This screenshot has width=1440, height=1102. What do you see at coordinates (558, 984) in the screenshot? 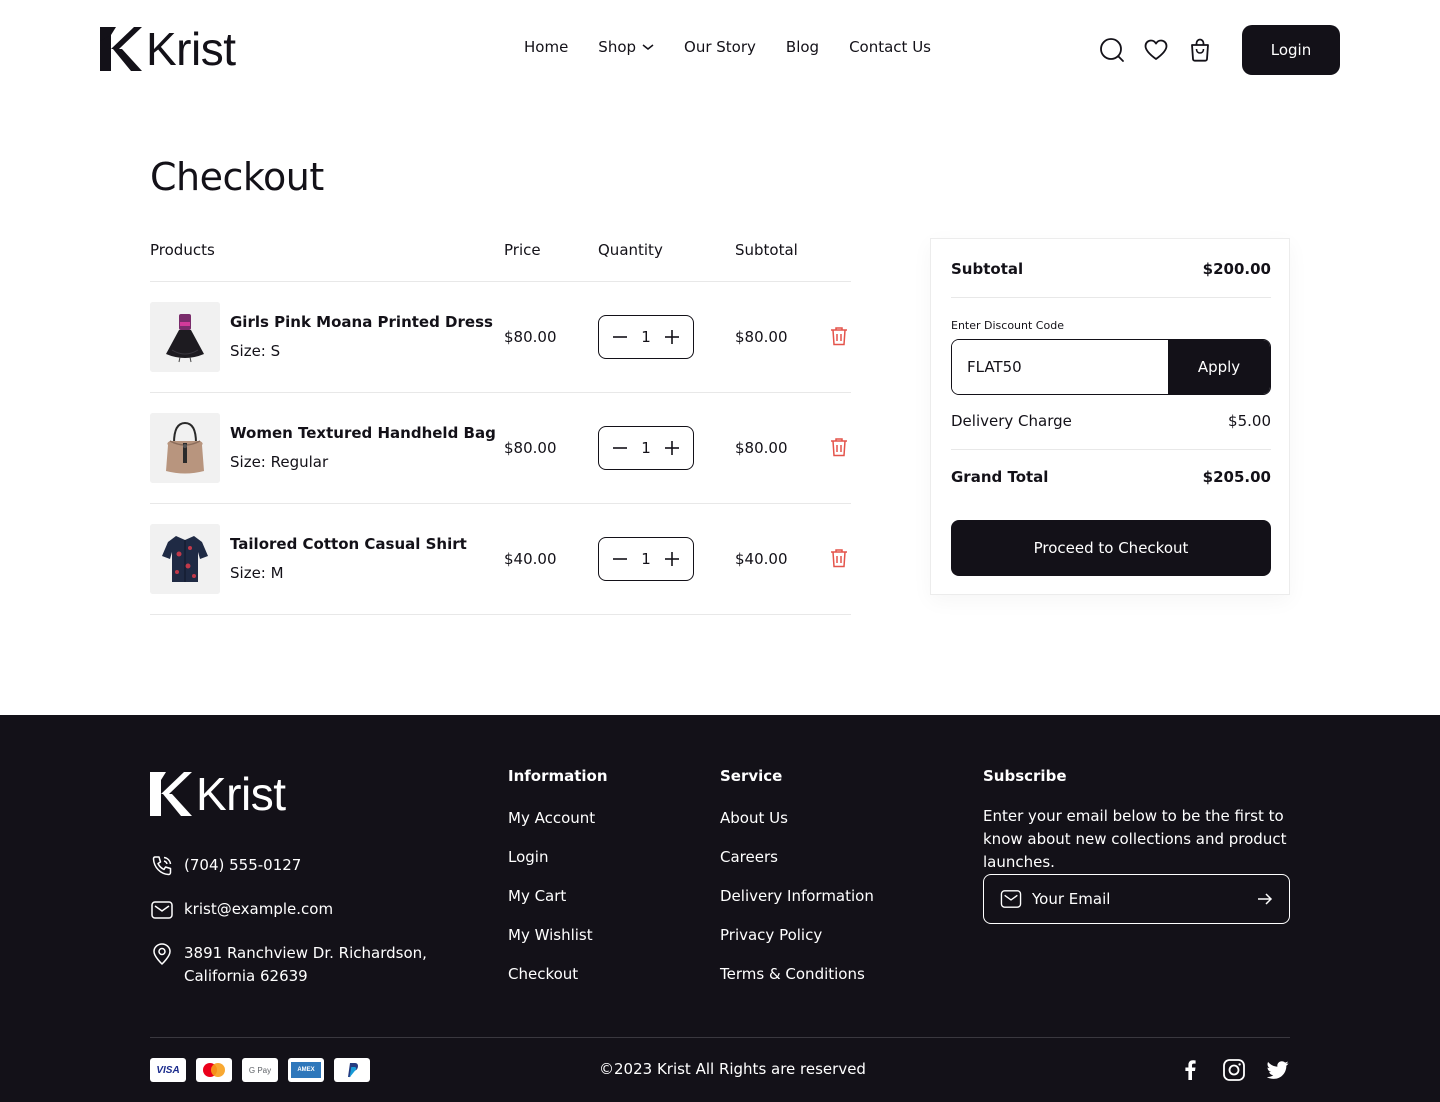
I see `footer-link-checkout: Checkout` at bounding box center [558, 984].